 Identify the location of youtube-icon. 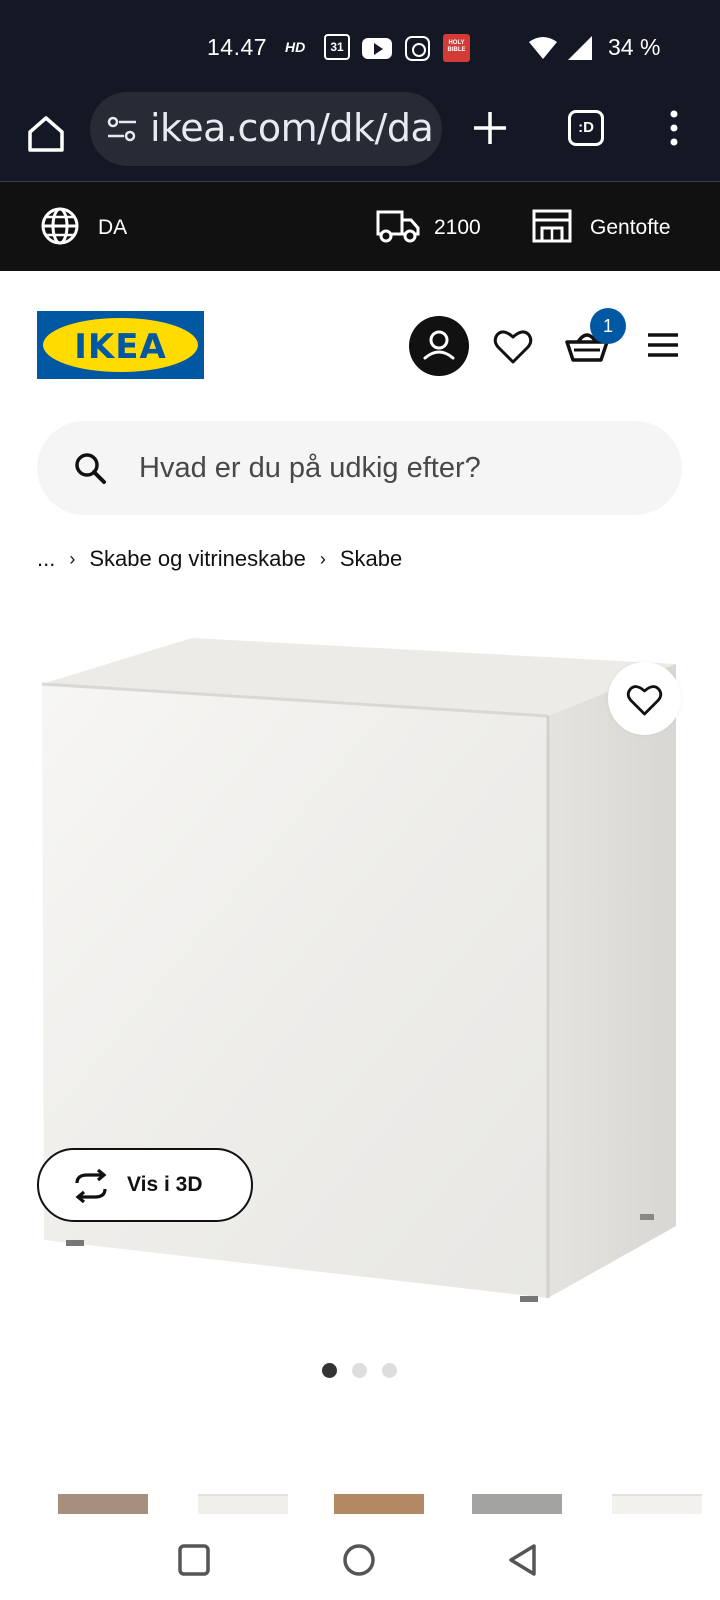
(377, 48).